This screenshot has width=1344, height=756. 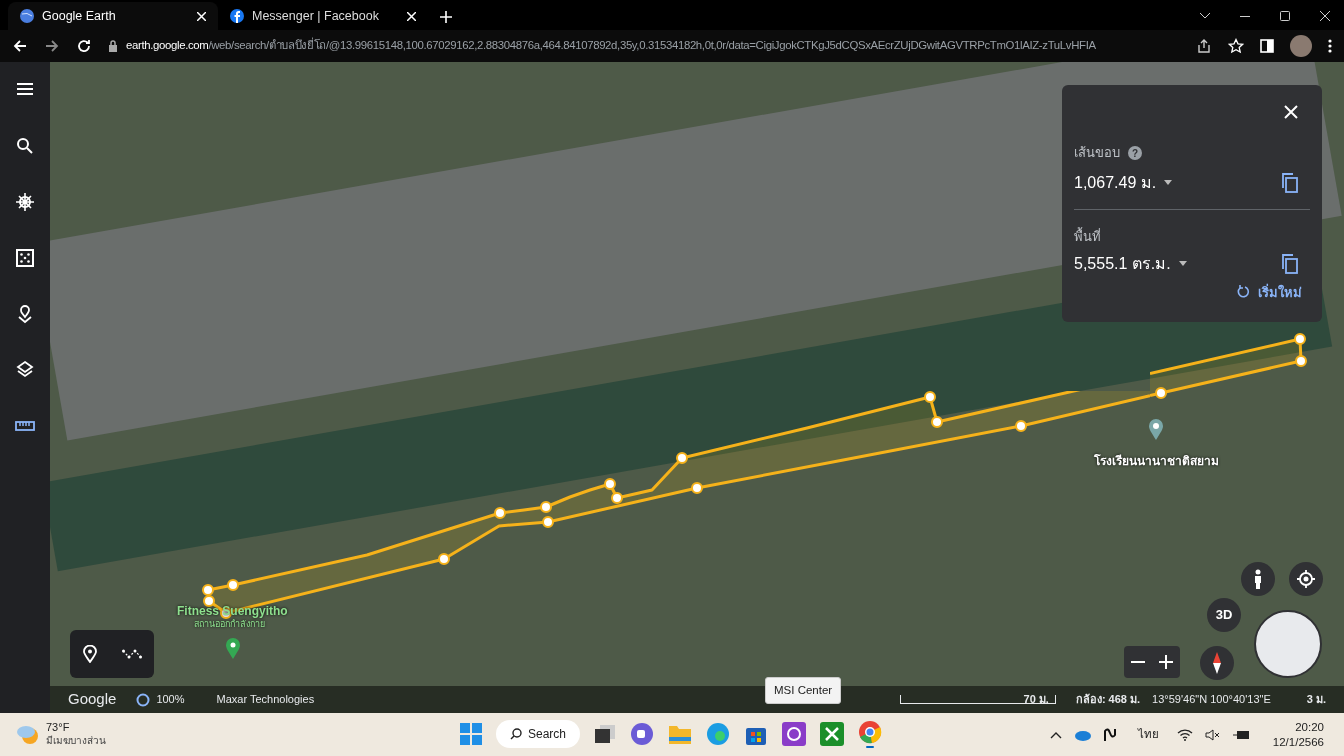 What do you see at coordinates (89, 654) in the screenshot?
I see `pin-icon` at bounding box center [89, 654].